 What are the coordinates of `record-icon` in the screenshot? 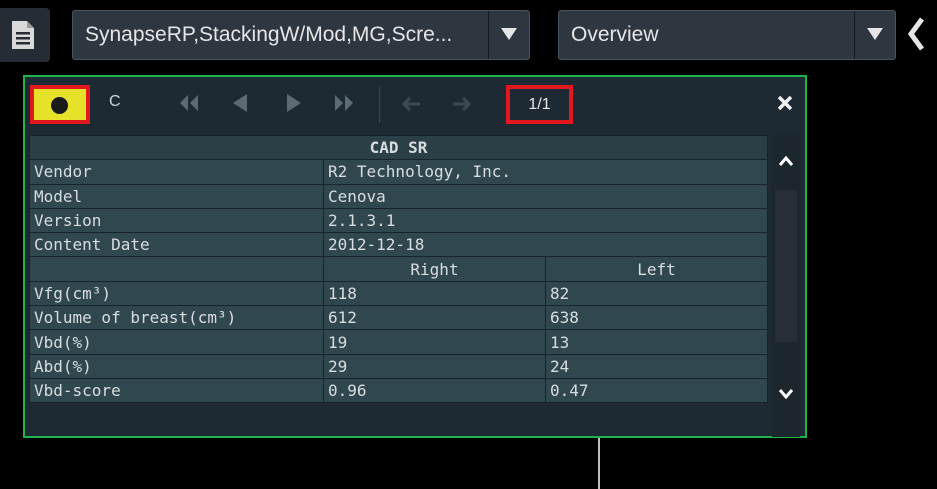 It's located at (59, 105).